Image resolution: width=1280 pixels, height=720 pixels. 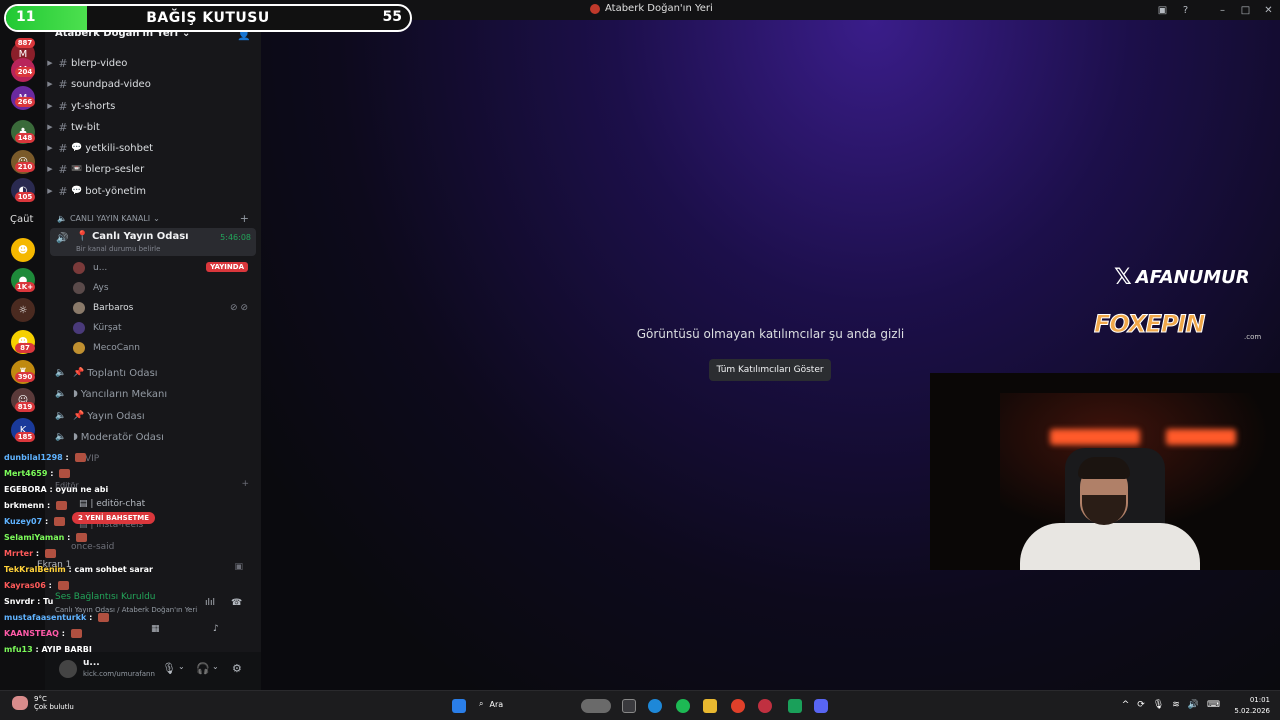 I want to click on muted-icon: ⊘ ⊘, so click(x=239, y=308).